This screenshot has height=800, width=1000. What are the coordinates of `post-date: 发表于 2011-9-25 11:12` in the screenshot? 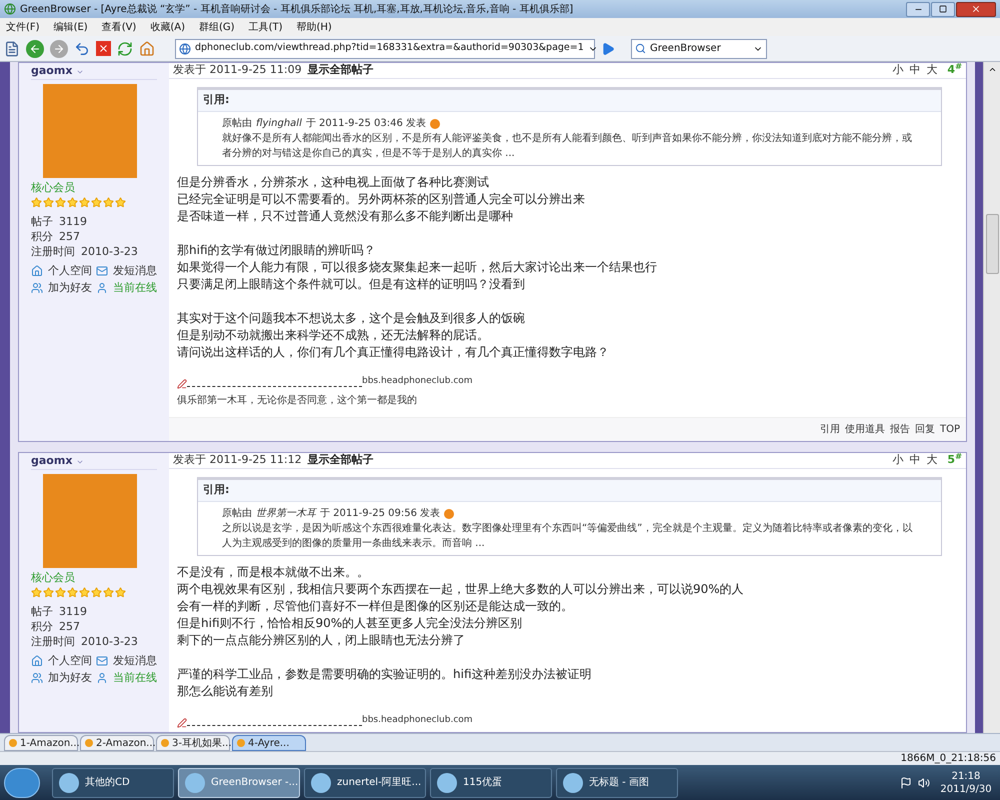 It's located at (237, 460).